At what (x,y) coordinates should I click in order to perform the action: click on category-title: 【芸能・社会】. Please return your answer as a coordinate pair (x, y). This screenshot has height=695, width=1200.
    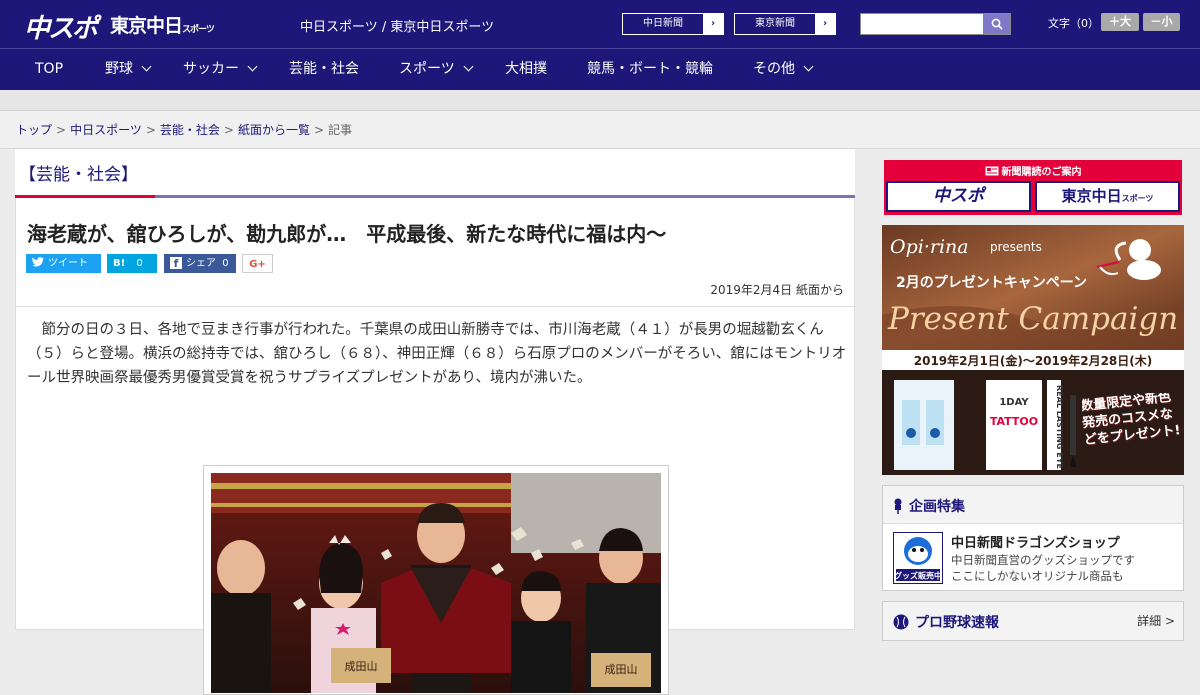
    Looking at the image, I should click on (78, 175).